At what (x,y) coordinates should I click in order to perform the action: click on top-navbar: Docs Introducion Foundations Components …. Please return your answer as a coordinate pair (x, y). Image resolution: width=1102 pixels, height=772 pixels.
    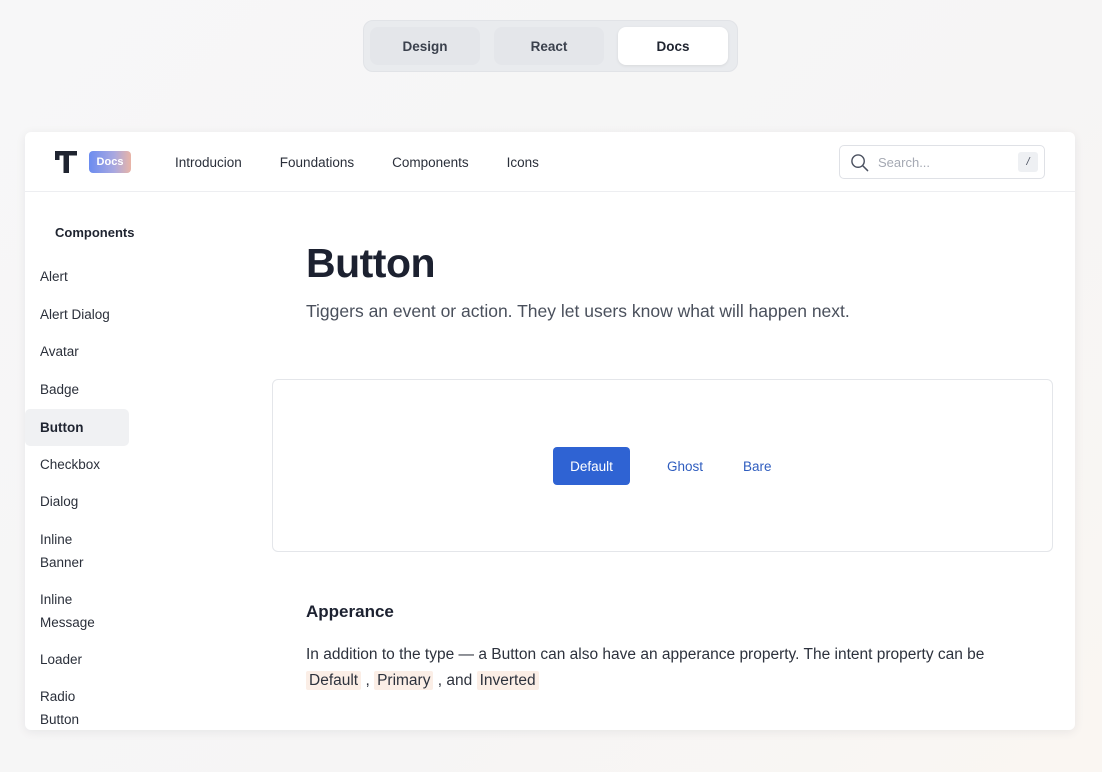
    Looking at the image, I should click on (550, 162).